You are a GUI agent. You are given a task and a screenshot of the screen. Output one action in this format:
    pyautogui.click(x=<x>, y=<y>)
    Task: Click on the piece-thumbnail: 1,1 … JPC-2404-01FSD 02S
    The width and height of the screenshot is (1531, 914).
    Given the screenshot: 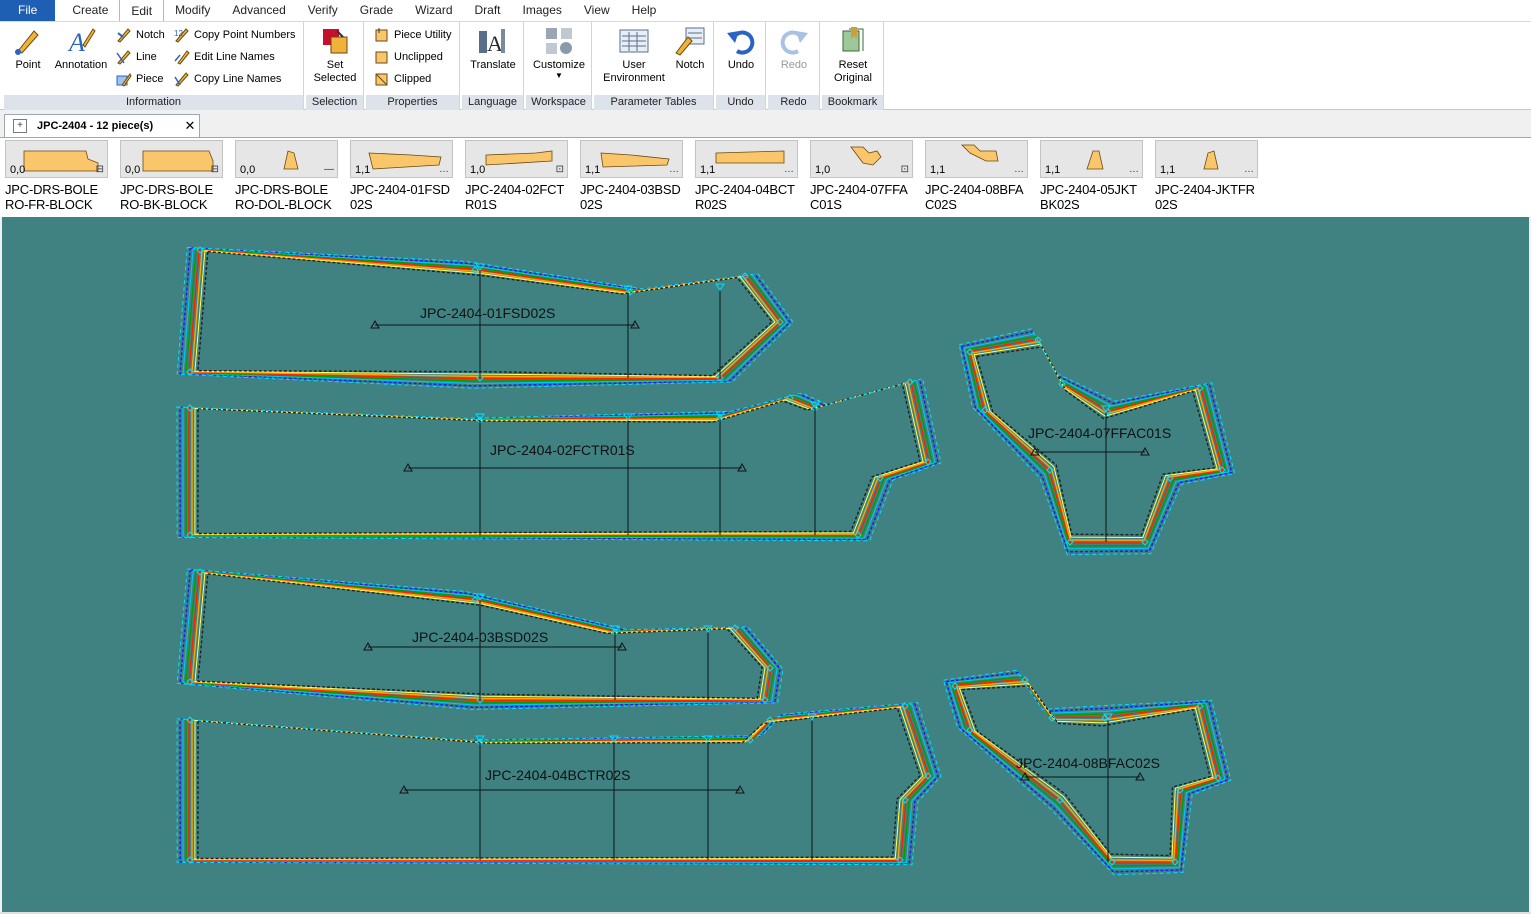 What is the action you would take?
    pyautogui.click(x=401, y=176)
    